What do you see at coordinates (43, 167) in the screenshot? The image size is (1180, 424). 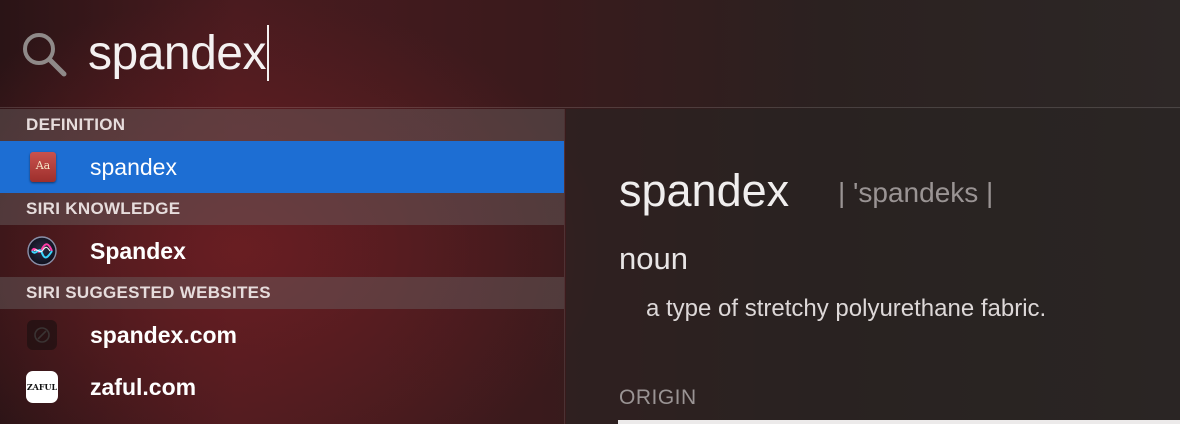 I see `dictionary-icon: Aa` at bounding box center [43, 167].